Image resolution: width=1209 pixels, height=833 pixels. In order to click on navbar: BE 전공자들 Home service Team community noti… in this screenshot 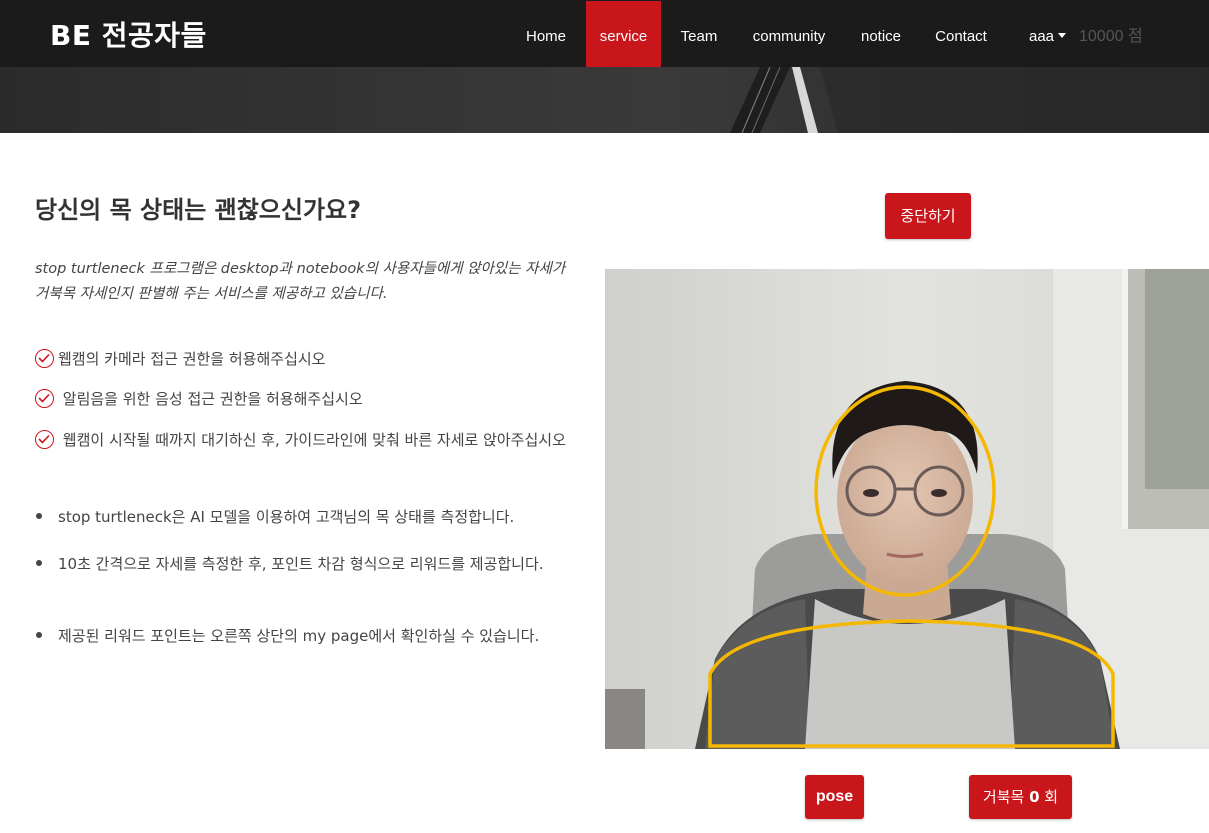, I will do `click(604, 35)`.